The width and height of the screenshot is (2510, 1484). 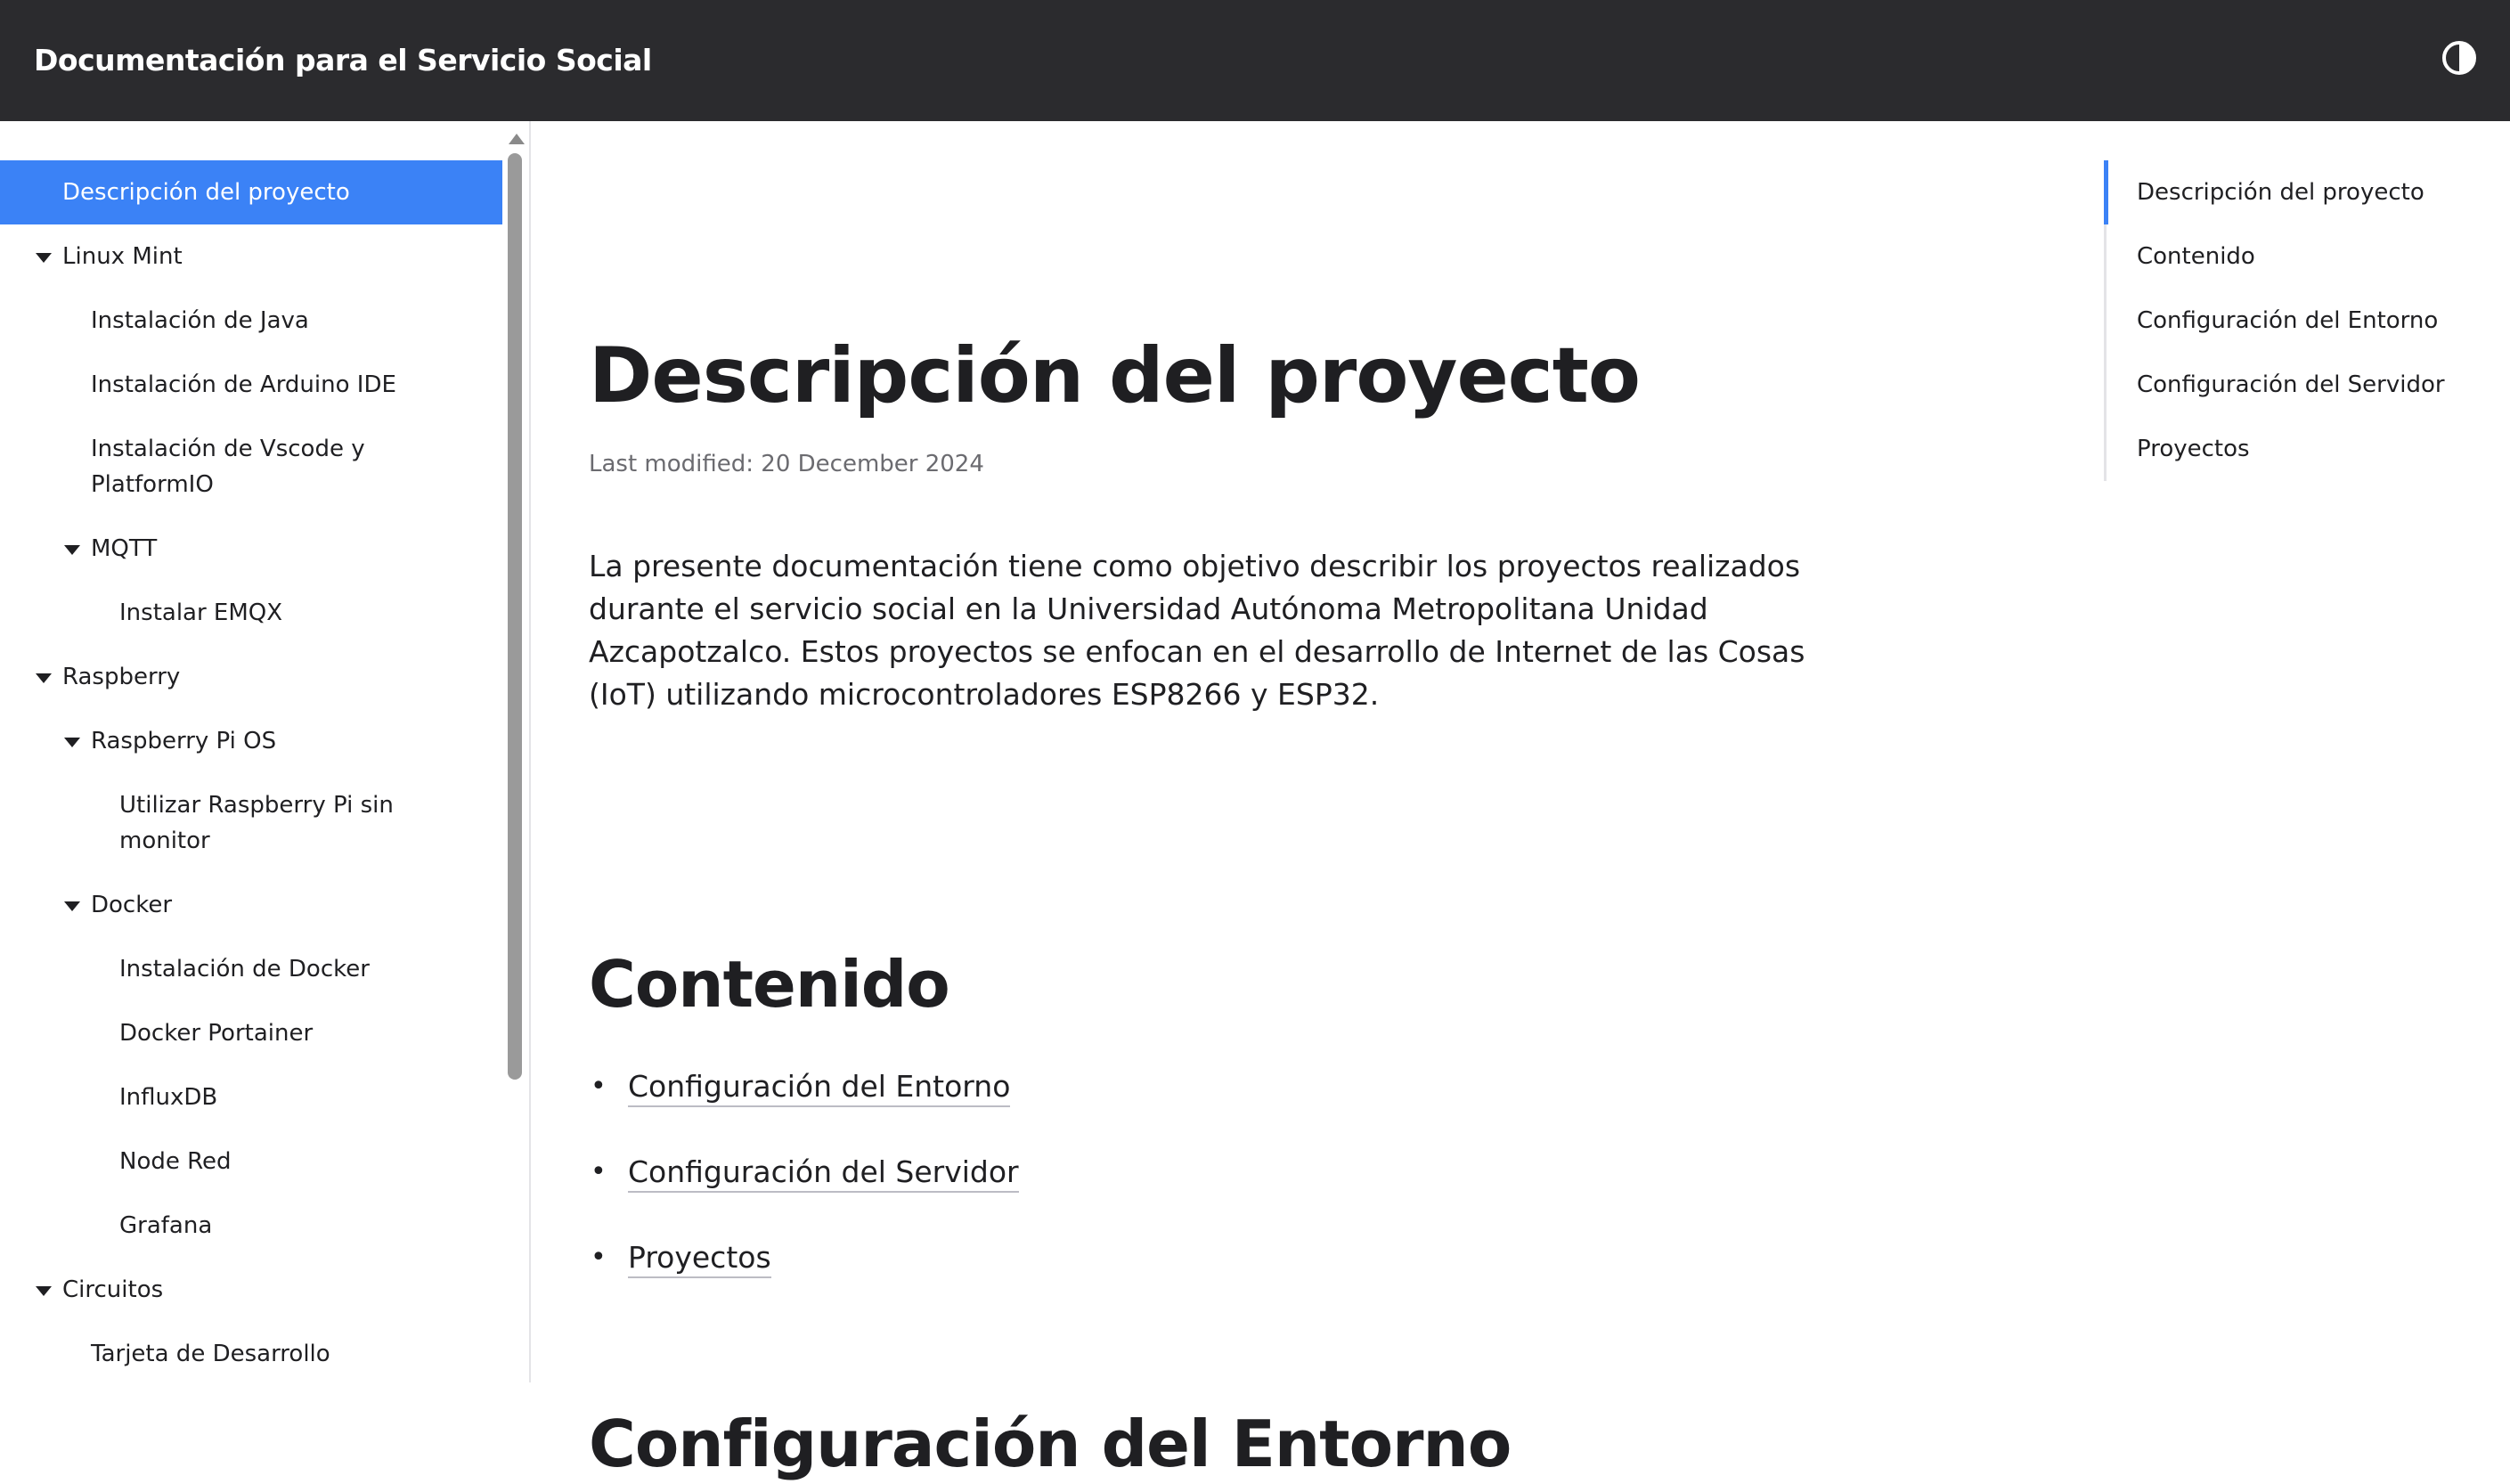 I want to click on sidebar-item-label: Tarjeta de Desarrollo, so click(x=211, y=1354).